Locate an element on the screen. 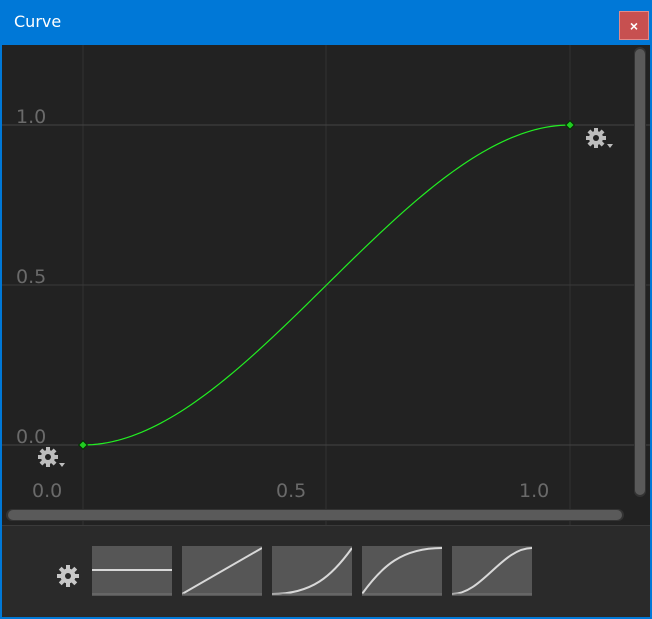  x-tick-label: 0.5 is located at coordinates (291, 491).